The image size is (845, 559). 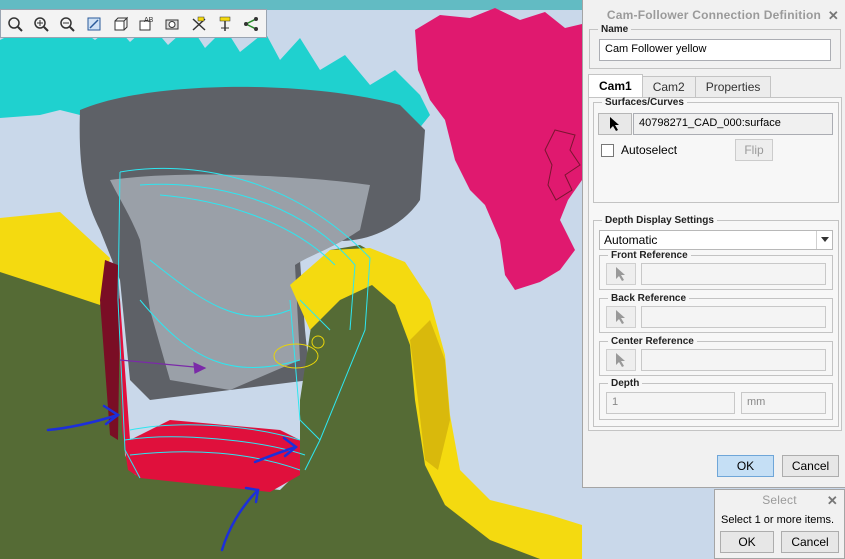 I want to click on surfaces-label: Surfaces/Curves, so click(x=644, y=102).